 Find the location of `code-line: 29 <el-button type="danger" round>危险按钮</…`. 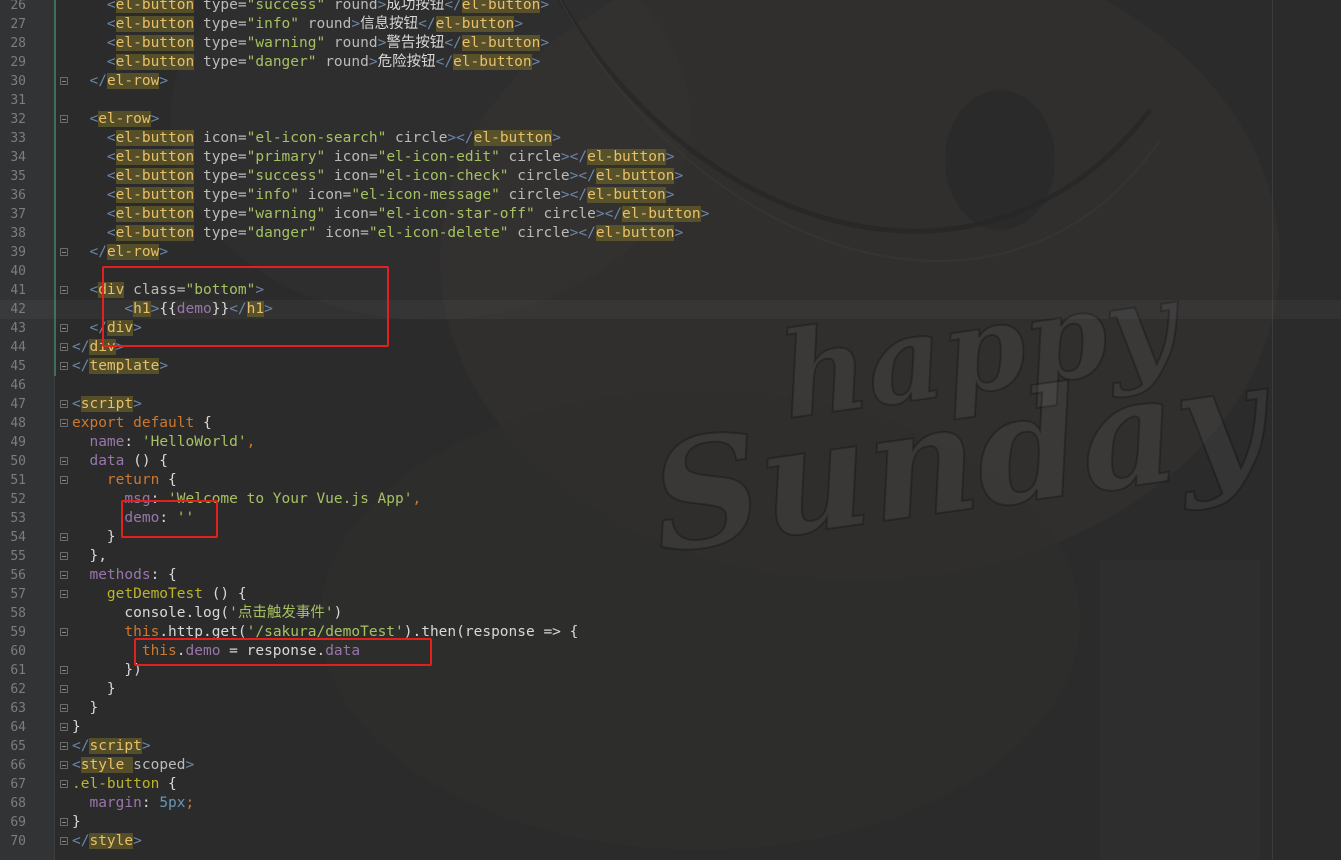

code-line: 29 <el-button type="danger" round>危险按钮</… is located at coordinates (670, 62).